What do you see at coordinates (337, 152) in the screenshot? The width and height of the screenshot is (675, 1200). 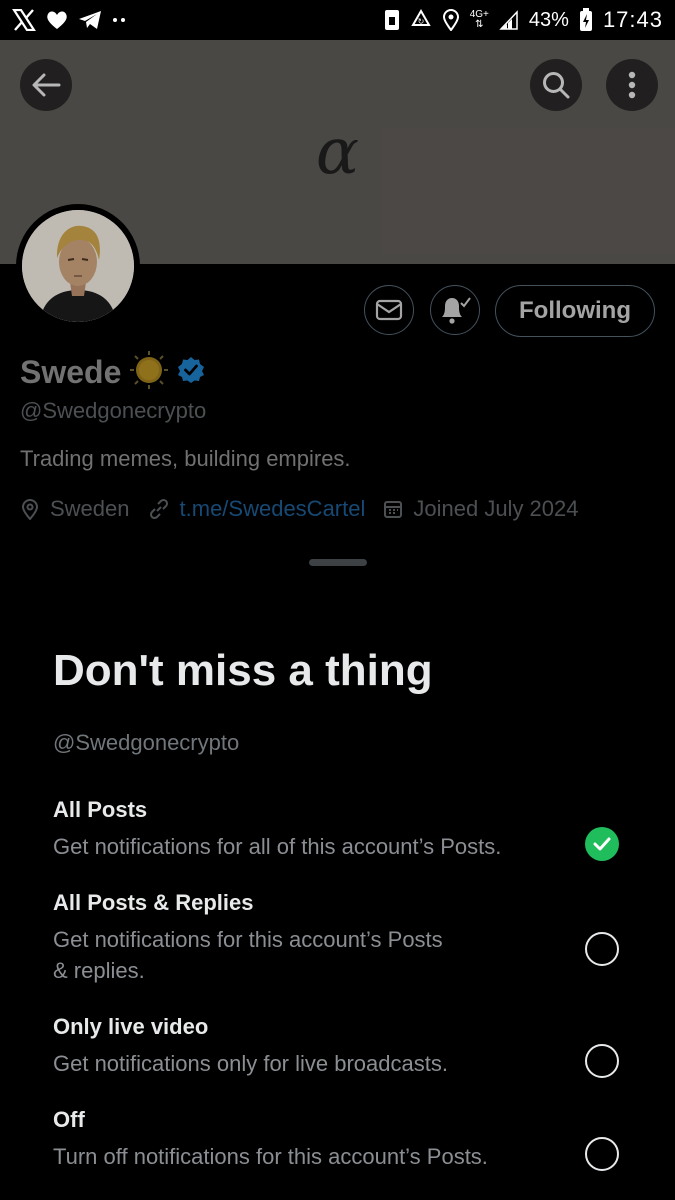 I see `banner-logo: α` at bounding box center [337, 152].